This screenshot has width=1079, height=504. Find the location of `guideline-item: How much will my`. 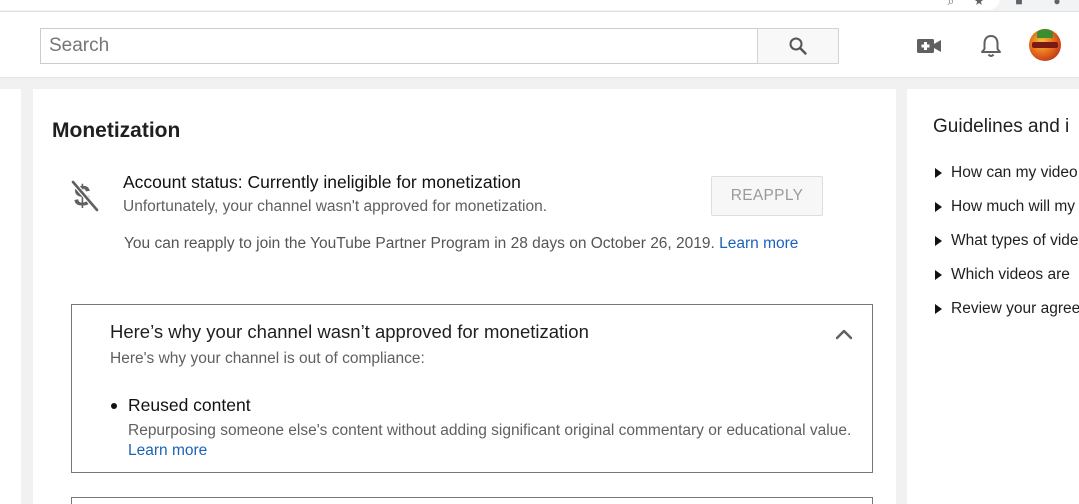

guideline-item: How much will my is located at coordinates (1005, 207).